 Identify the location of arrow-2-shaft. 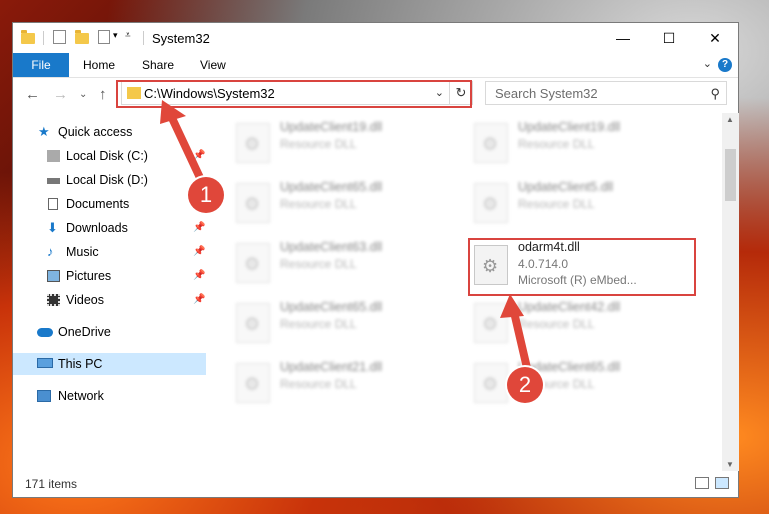
(520, 340).